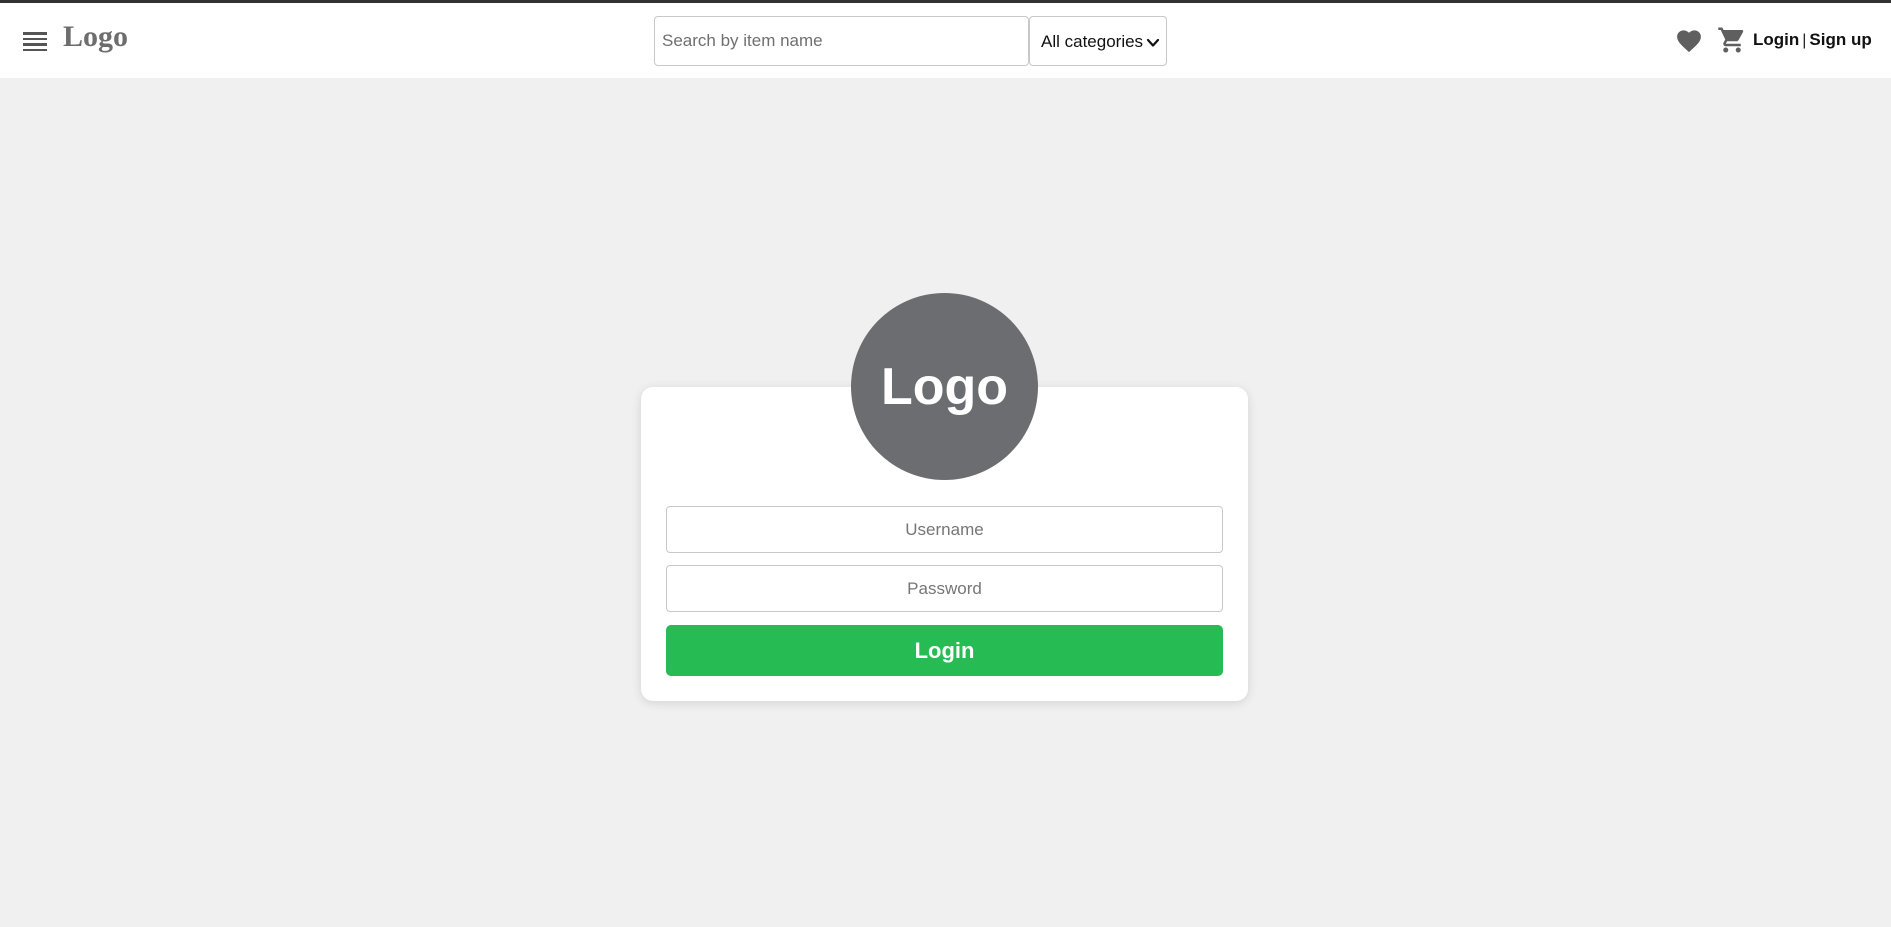 This screenshot has width=1891, height=927. What do you see at coordinates (1732, 40) in the screenshot?
I see `shopping-cart-icon` at bounding box center [1732, 40].